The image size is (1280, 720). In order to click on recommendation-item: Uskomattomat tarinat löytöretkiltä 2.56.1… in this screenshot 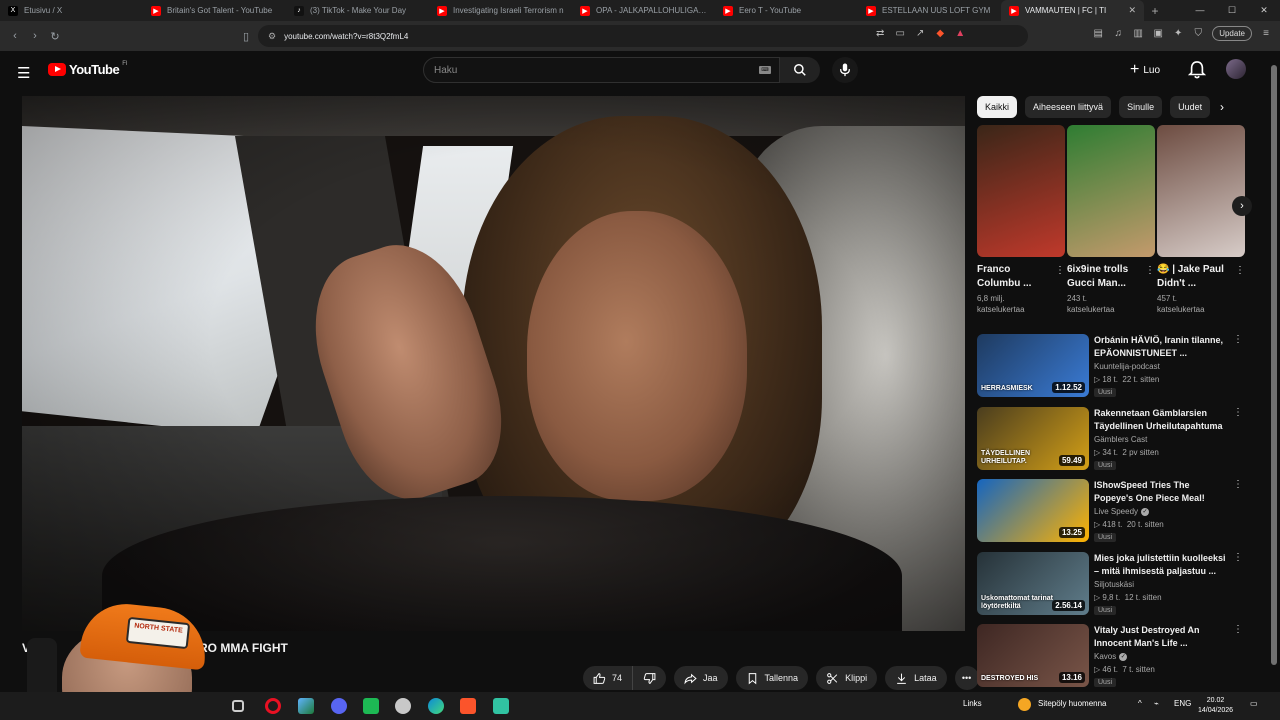, I will do `click(1112, 584)`.